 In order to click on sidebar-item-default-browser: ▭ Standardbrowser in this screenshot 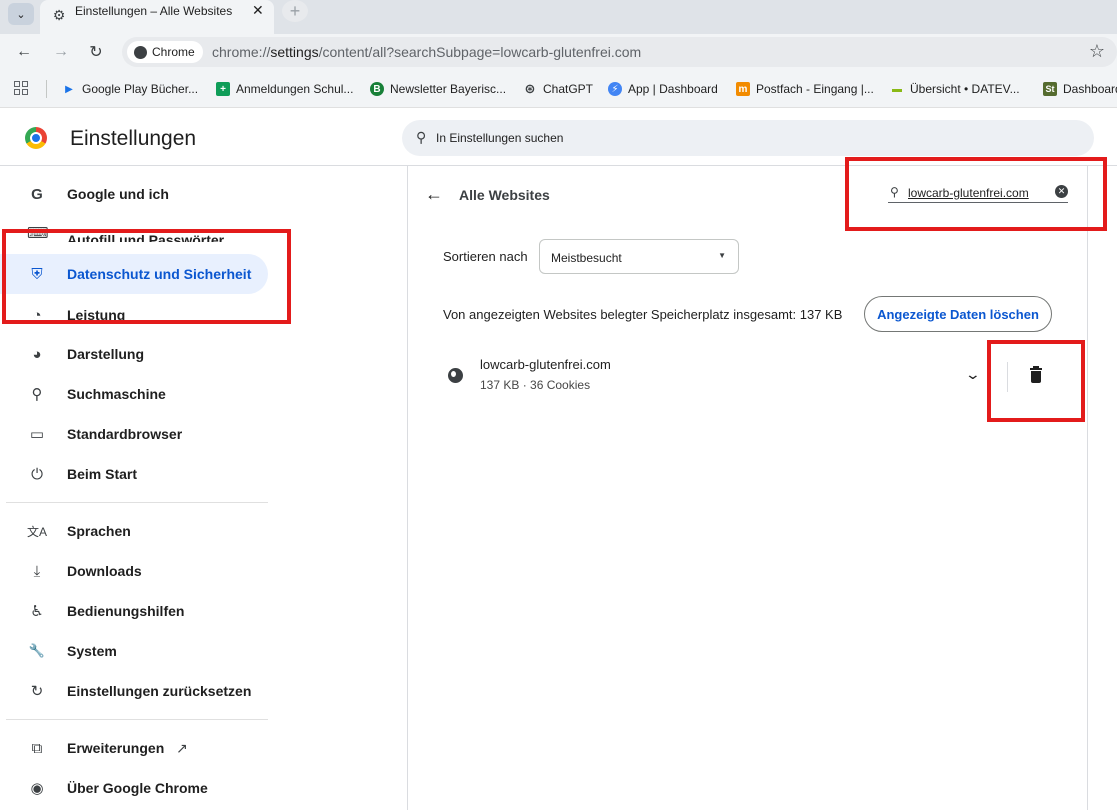, I will do `click(134, 434)`.